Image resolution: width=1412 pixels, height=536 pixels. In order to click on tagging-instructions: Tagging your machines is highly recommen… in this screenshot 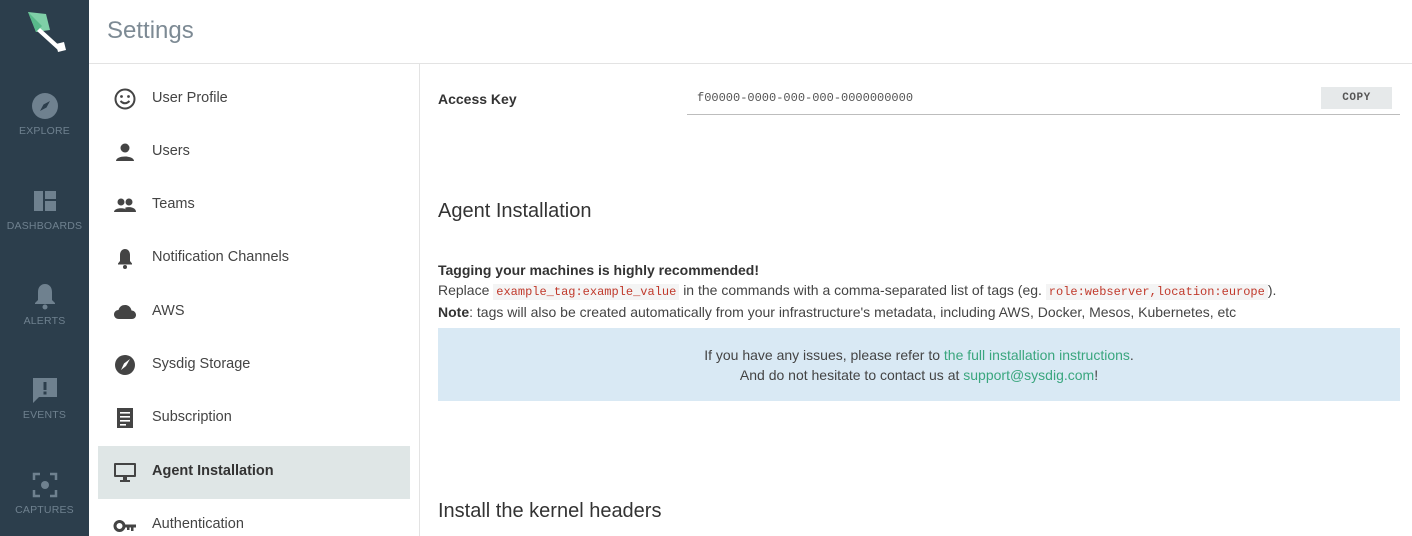, I will do `click(918, 291)`.